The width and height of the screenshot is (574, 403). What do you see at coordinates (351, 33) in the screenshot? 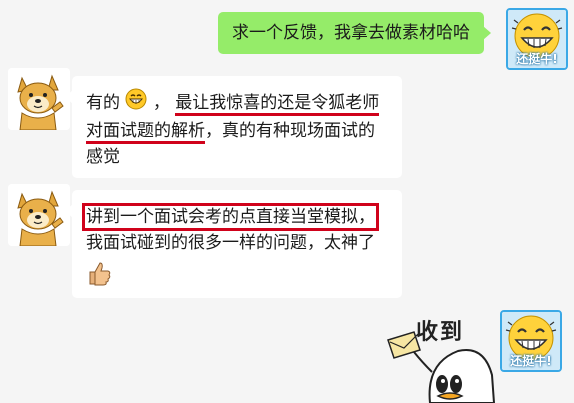
I see `message-text: 求一个反馈，我拿去做素材哈哈` at bounding box center [351, 33].